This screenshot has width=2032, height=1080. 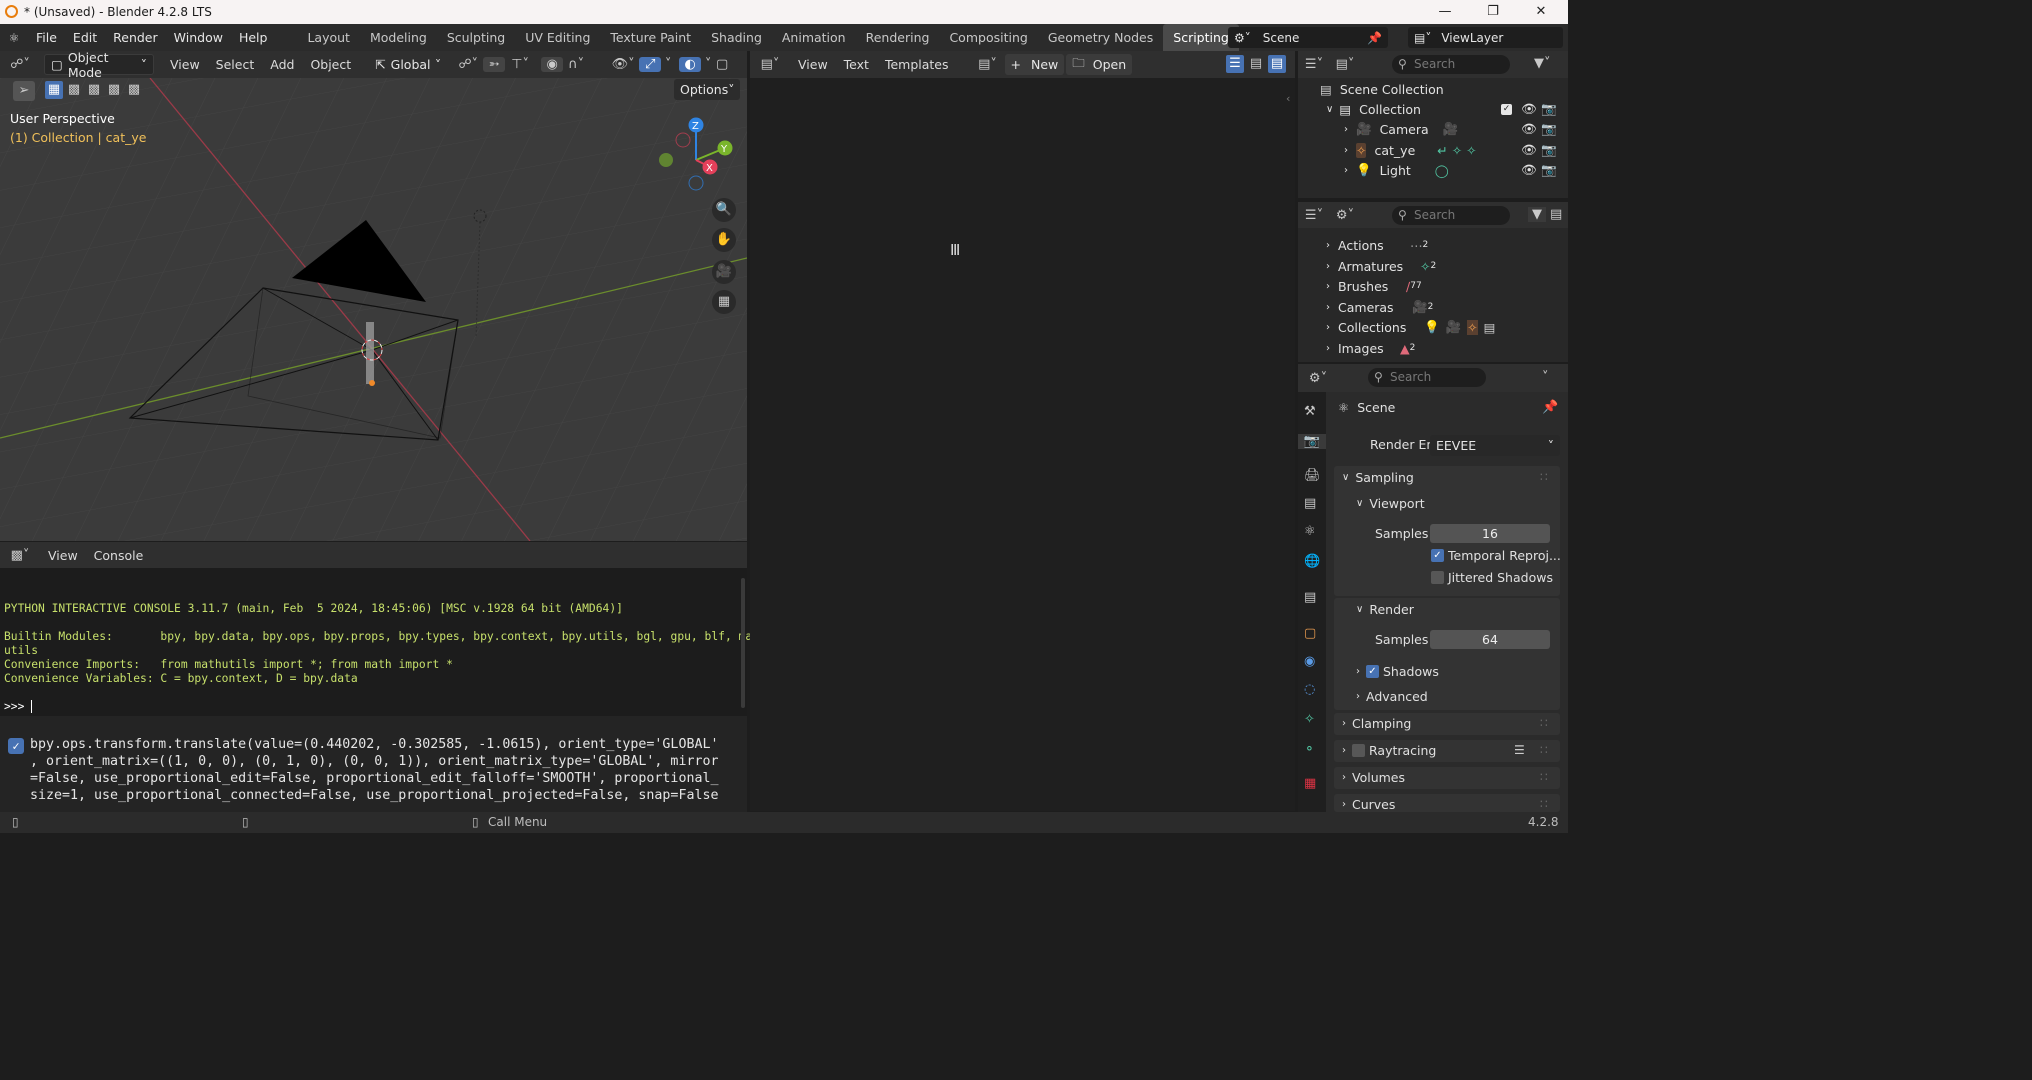 What do you see at coordinates (1310, 597) in the screenshot?
I see `collection-tab-icon: ▤` at bounding box center [1310, 597].